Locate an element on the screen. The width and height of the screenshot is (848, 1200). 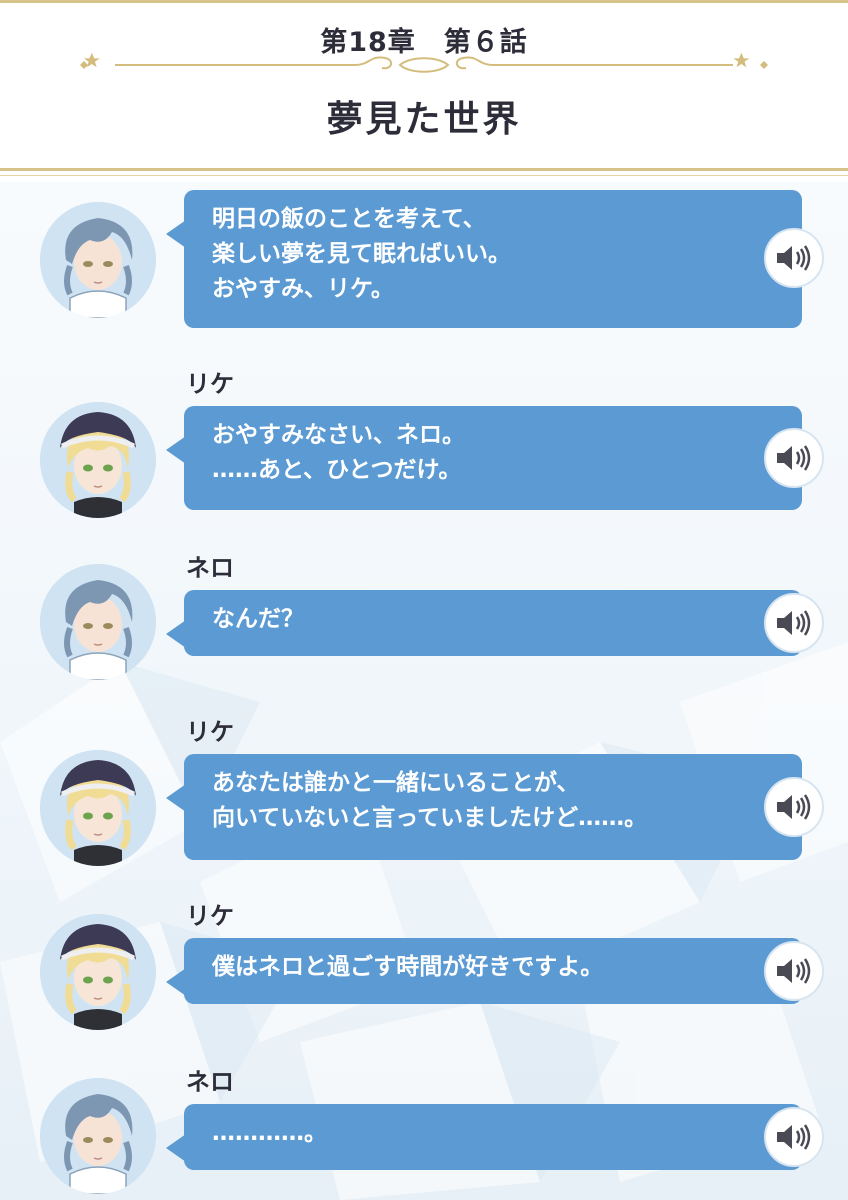
speech-bubble: 僕はネロと過ごす時間が好きですよ。 is located at coordinates (495, 971).